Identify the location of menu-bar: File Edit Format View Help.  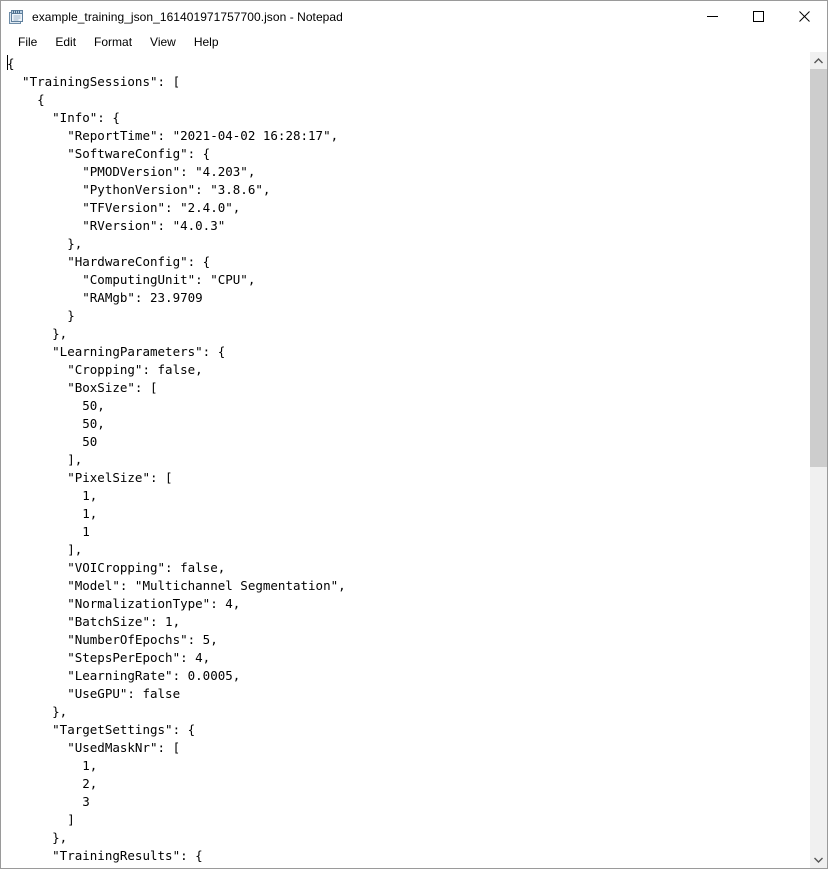
(414, 42).